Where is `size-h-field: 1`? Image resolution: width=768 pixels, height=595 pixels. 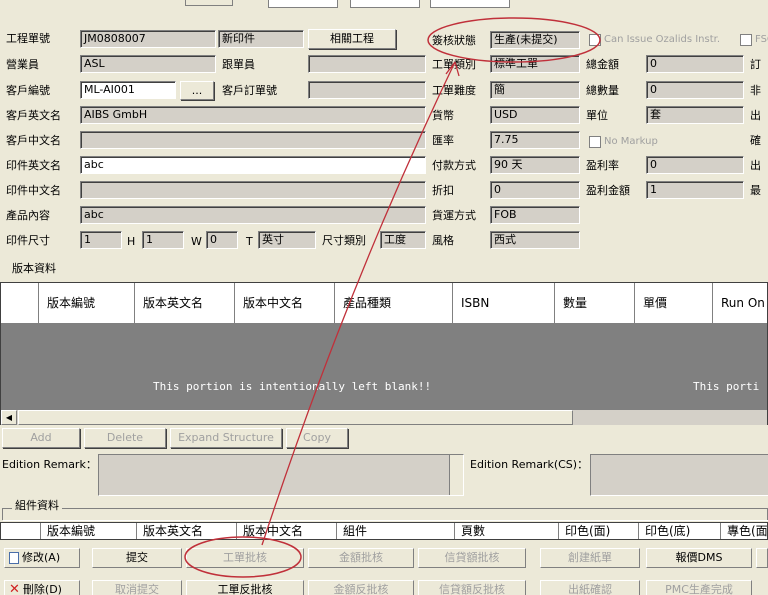 size-h-field: 1 is located at coordinates (163, 240).